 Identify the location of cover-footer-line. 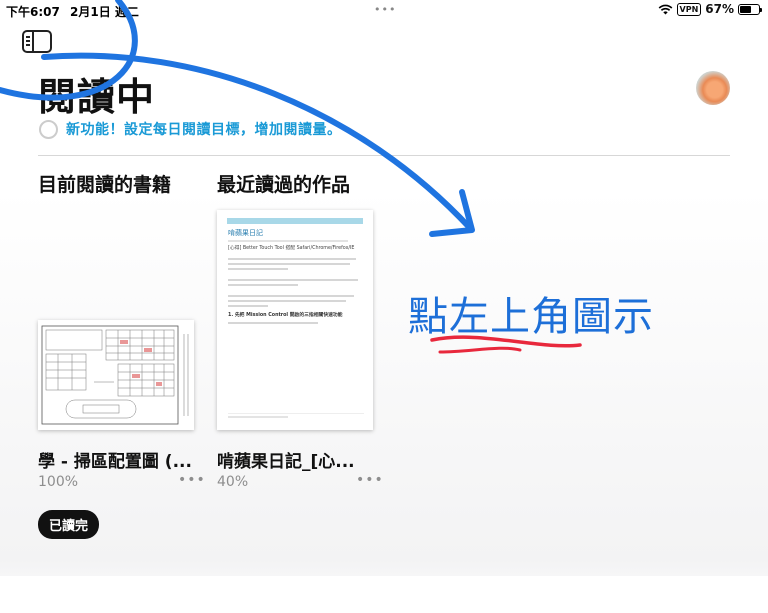
(296, 413).